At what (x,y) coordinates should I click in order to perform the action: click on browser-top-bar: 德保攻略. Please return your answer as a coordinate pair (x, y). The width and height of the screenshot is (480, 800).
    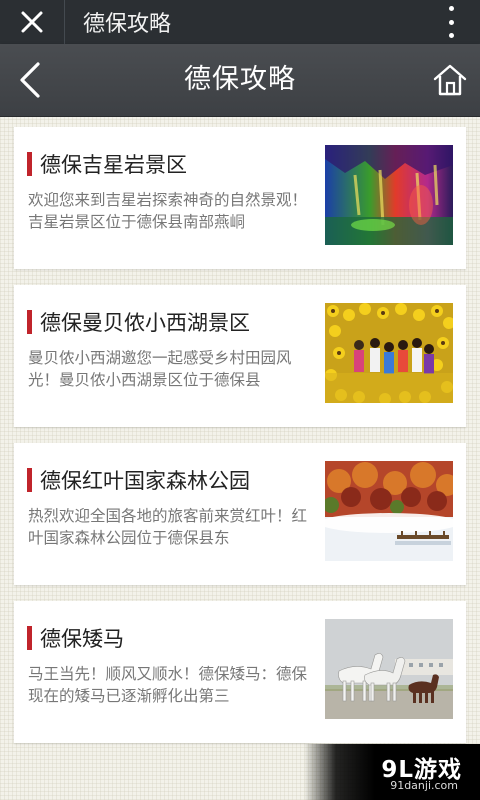
    Looking at the image, I should click on (240, 22).